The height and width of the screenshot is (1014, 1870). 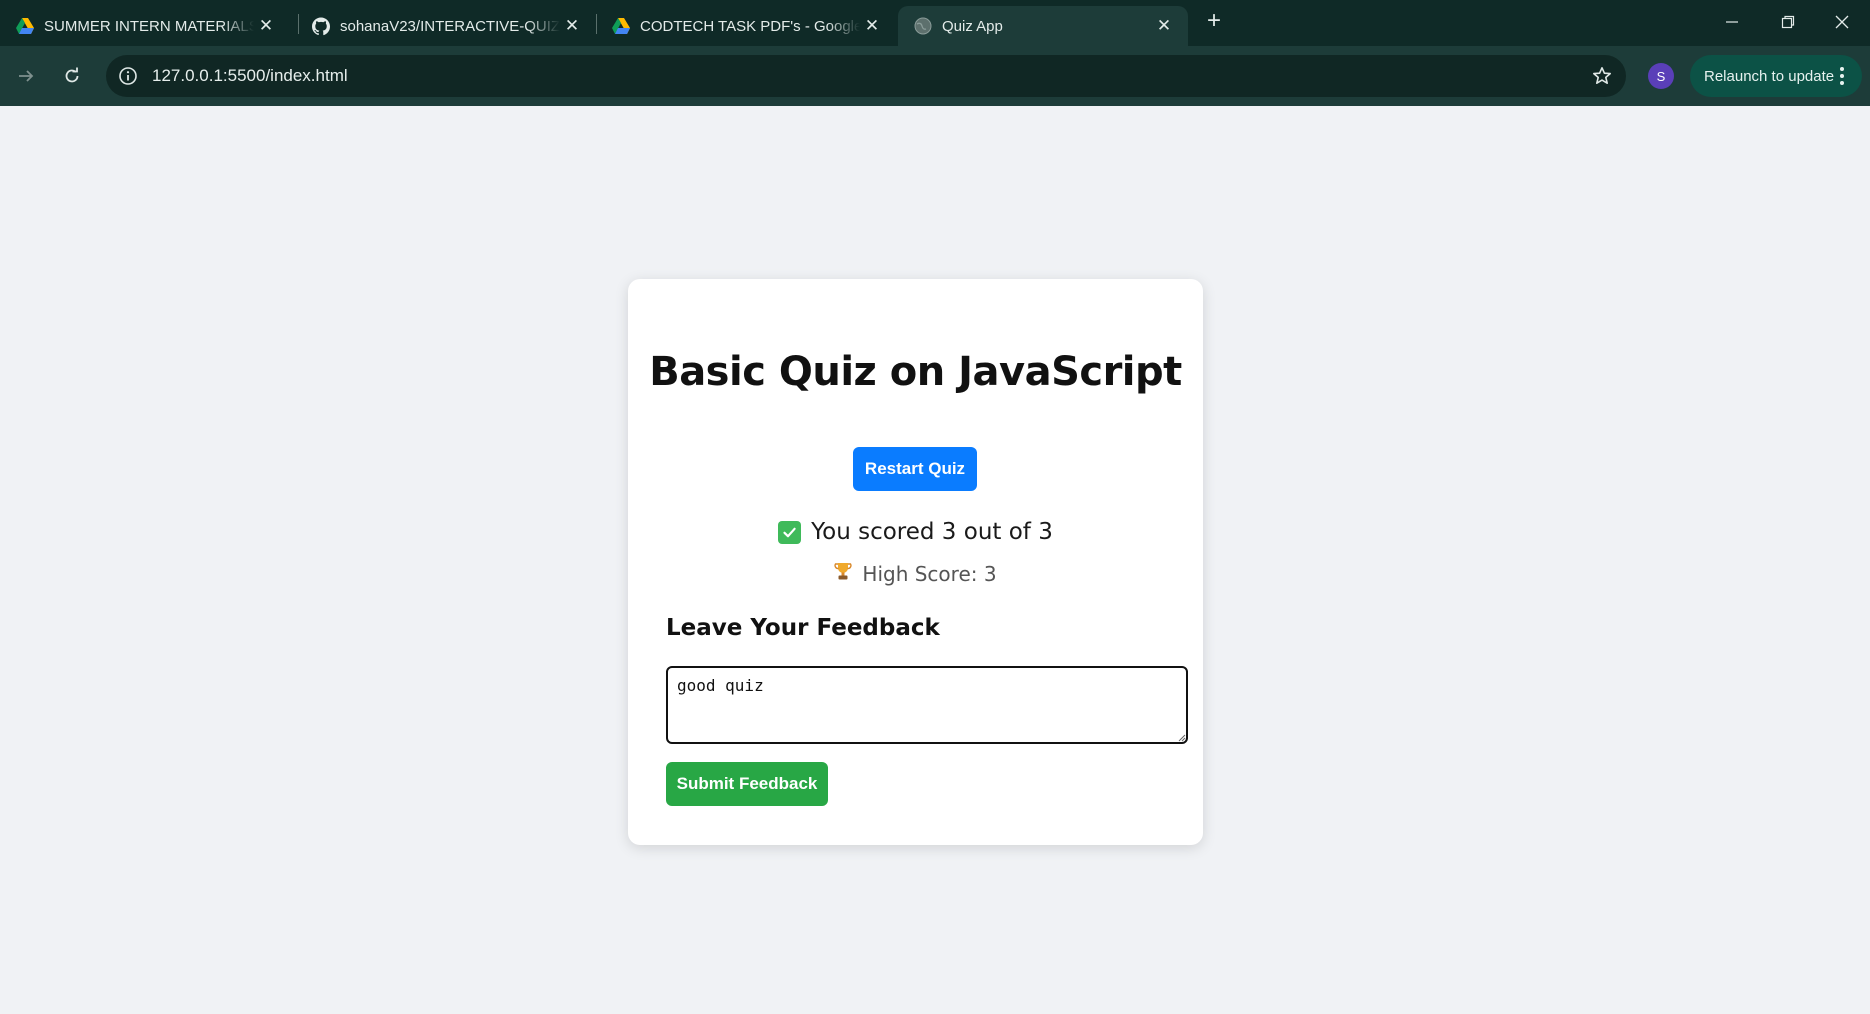 I want to click on address-bar: 127.0.0.1:5500/index.html, so click(x=866, y=76).